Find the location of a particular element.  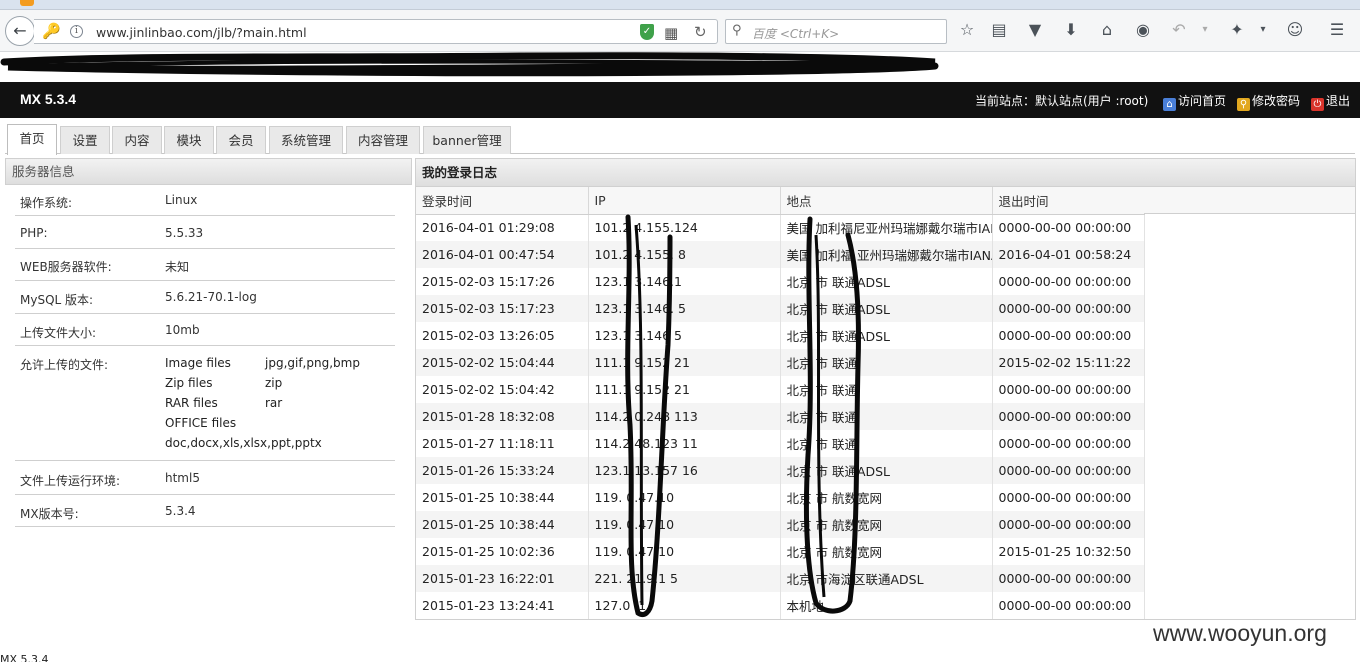

chat-icon: ◉ is located at coordinates (1143, 30).